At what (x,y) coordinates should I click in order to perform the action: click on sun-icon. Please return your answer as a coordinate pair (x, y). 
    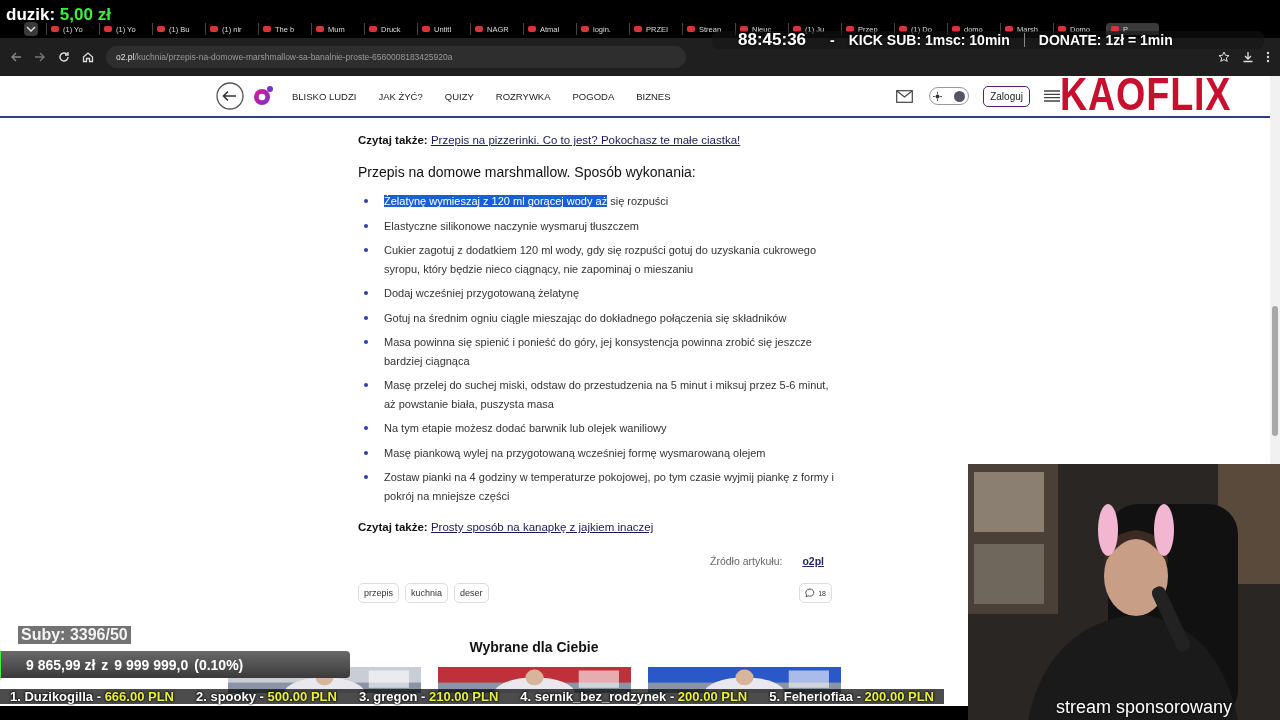
    Looking at the image, I should click on (938, 96).